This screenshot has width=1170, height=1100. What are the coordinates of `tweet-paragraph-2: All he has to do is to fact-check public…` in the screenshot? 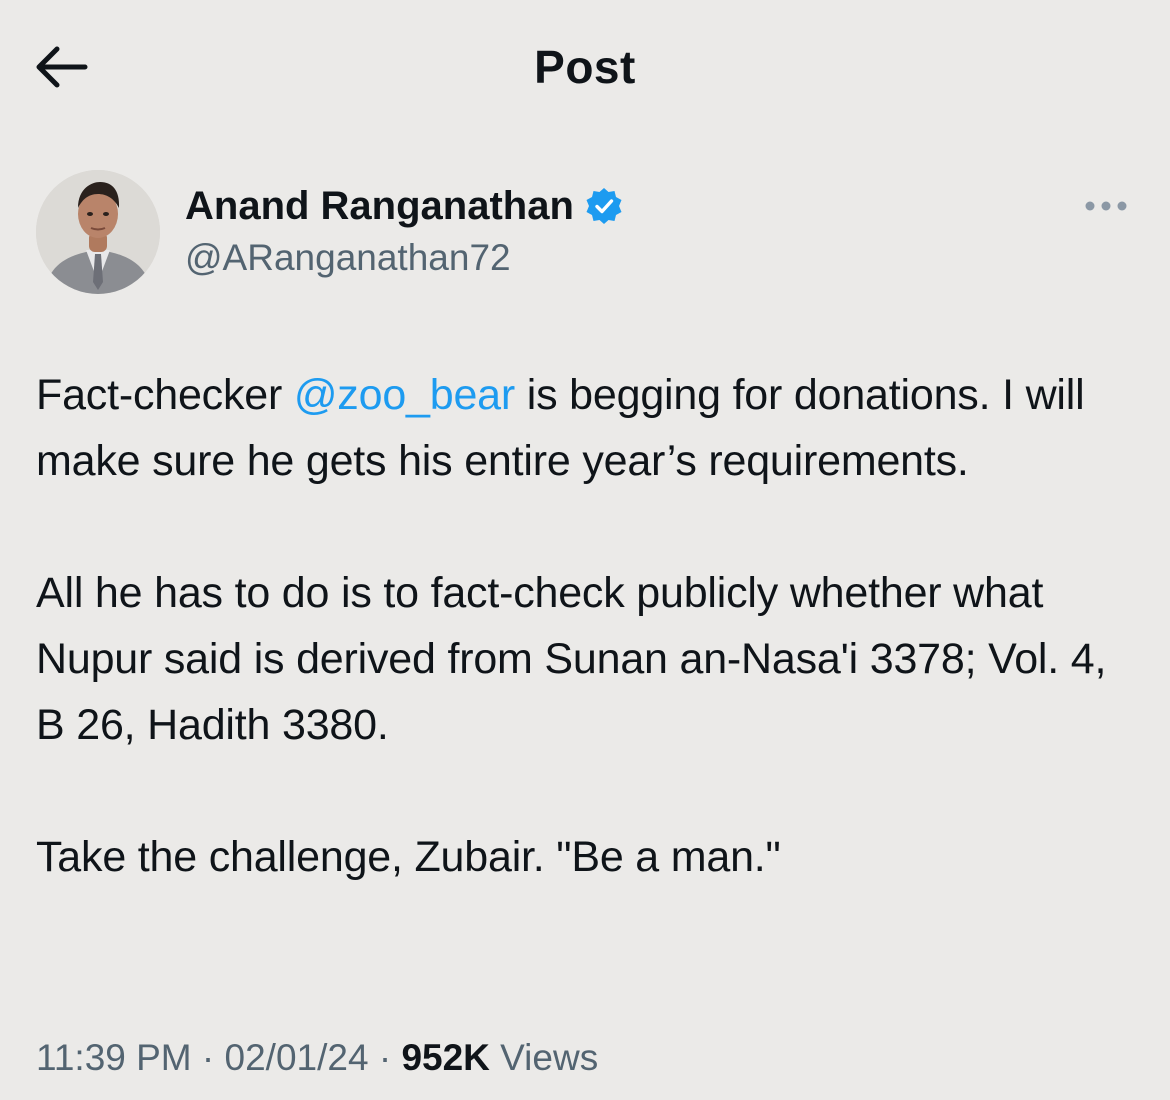 It's located at (571, 659).